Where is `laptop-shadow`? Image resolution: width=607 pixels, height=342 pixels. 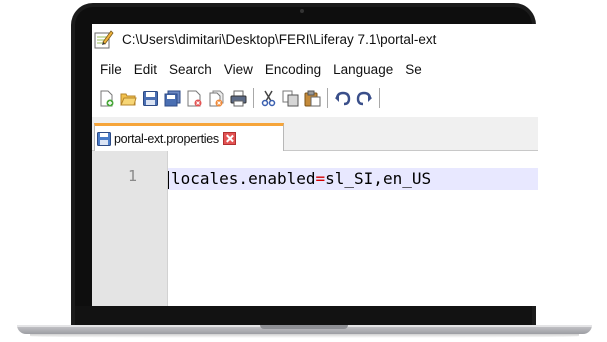 laptop-shadow is located at coordinates (304, 336).